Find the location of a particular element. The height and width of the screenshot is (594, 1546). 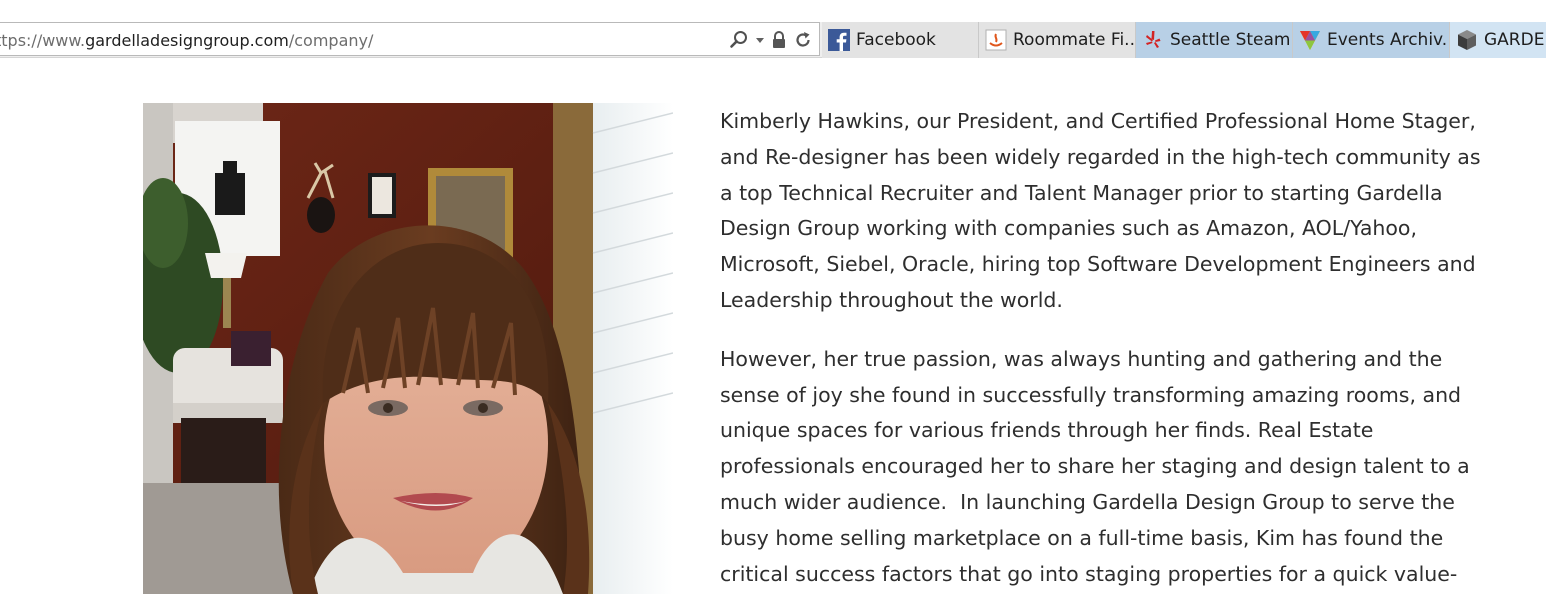

url-prefix: ttps://www. is located at coordinates (43, 40).